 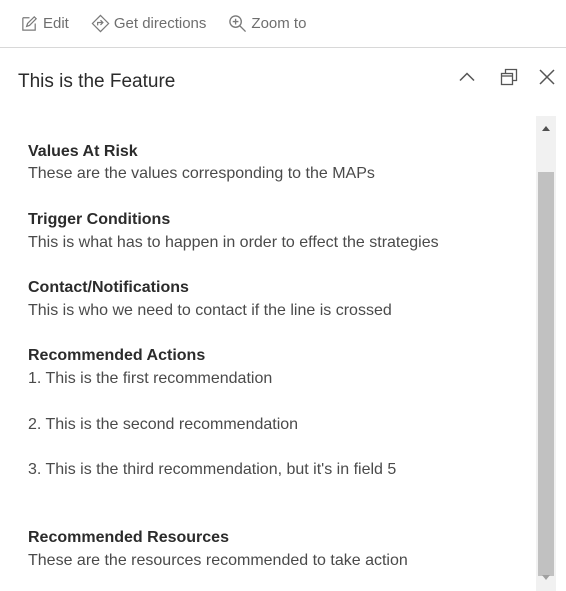 I want to click on collapse-button, so click(x=467, y=77).